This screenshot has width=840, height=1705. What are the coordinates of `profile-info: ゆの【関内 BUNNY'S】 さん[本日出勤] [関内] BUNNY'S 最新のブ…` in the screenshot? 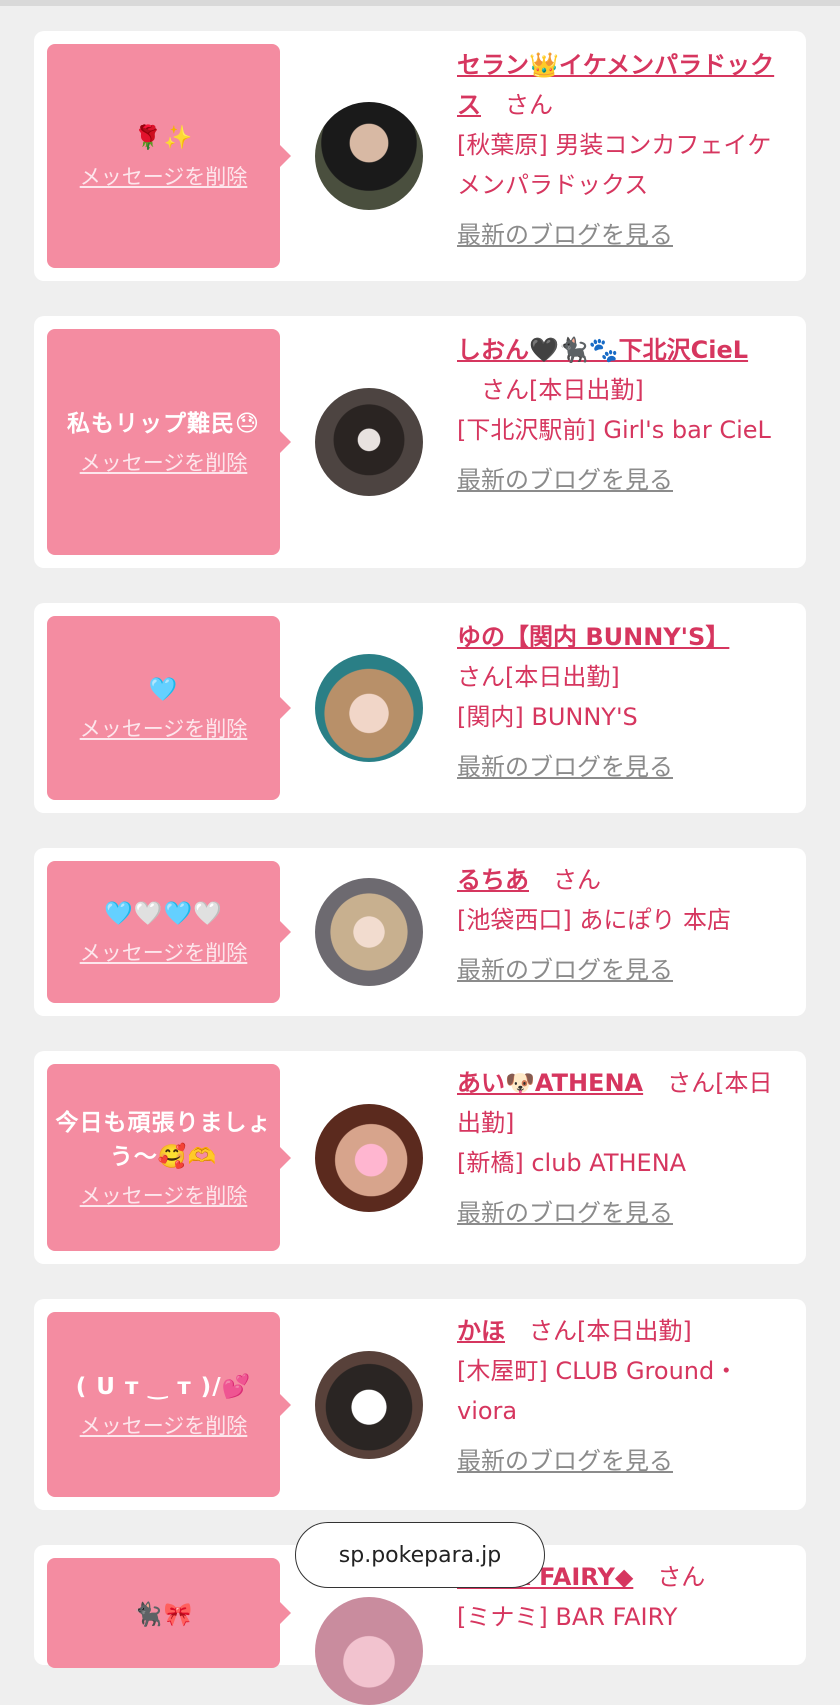 It's located at (622, 702).